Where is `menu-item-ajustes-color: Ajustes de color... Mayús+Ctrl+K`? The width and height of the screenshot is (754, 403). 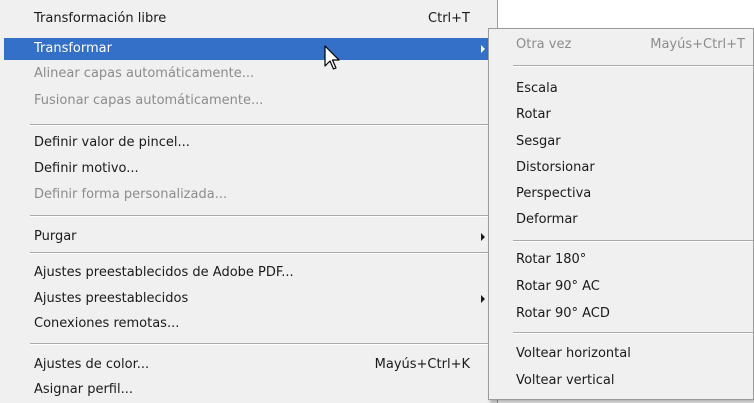 menu-item-ajustes-color: Ajustes de color... Mayús+Ctrl+K is located at coordinates (248, 365).